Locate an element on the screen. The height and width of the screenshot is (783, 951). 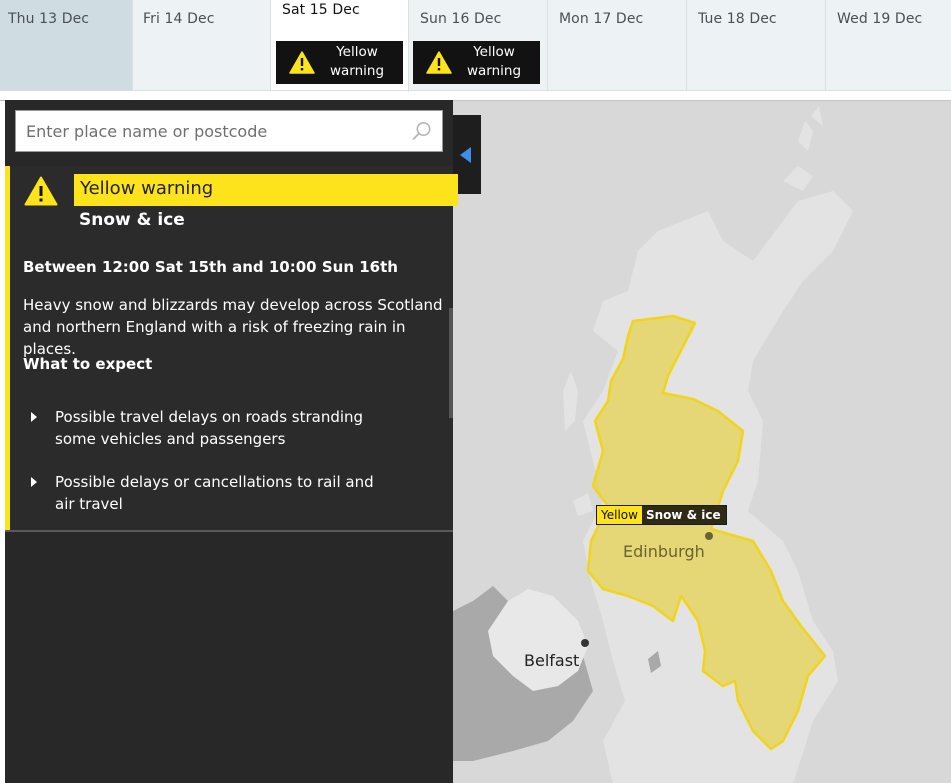
what-to-expect-heading: What to expect is located at coordinates (88, 364).